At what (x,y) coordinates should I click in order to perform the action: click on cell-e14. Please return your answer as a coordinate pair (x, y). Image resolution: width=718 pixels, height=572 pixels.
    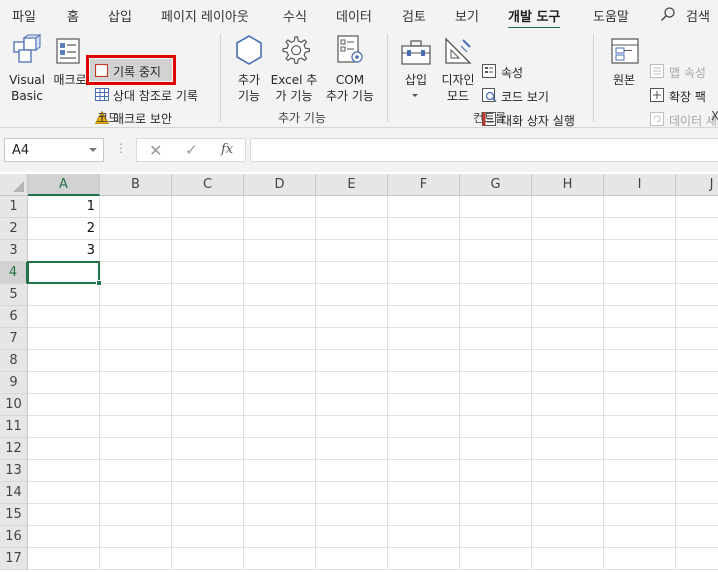
    Looking at the image, I should click on (352, 493).